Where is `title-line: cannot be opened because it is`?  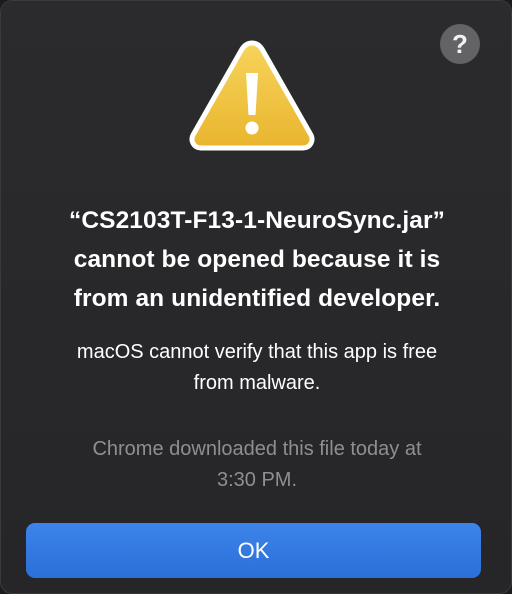 title-line: cannot be opened because it is is located at coordinates (257, 259).